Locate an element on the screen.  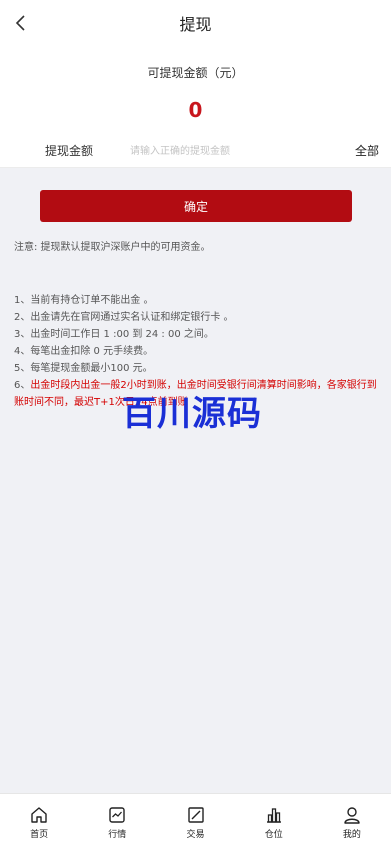
tab-market: 行情 is located at coordinates (117, 819).